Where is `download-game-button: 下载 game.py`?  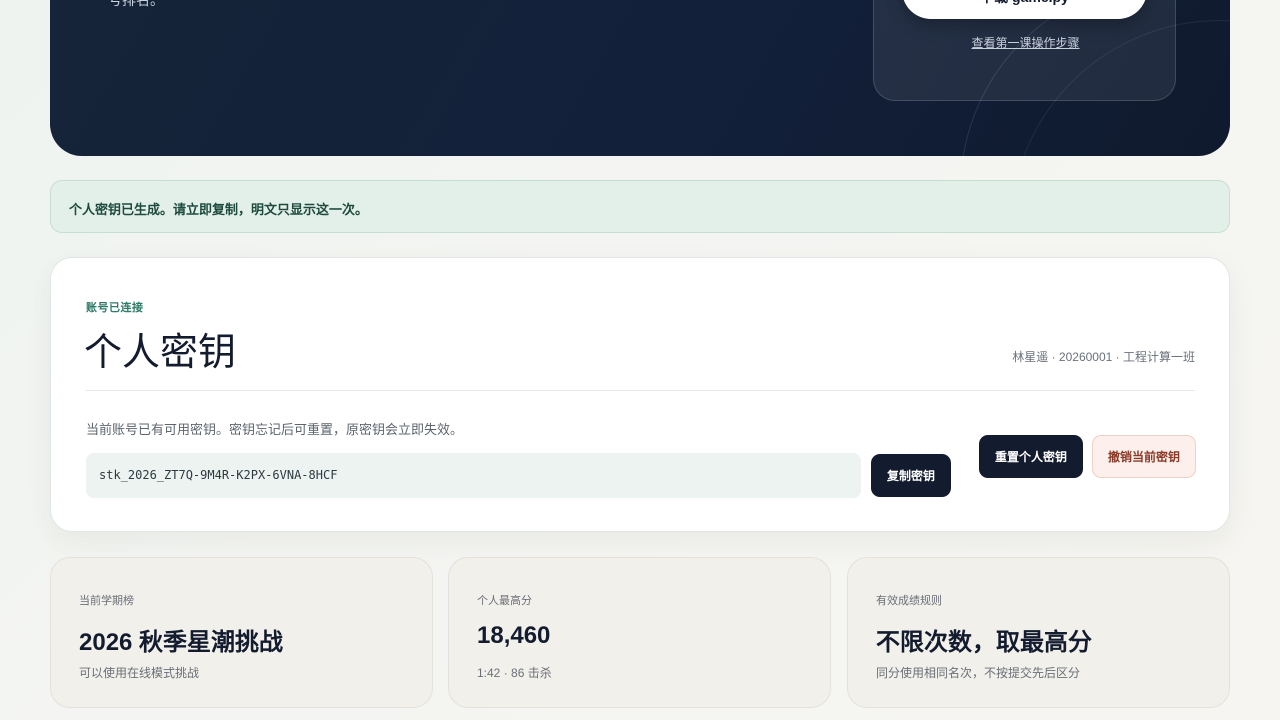
download-game-button: 下载 game.py is located at coordinates (1024, 9).